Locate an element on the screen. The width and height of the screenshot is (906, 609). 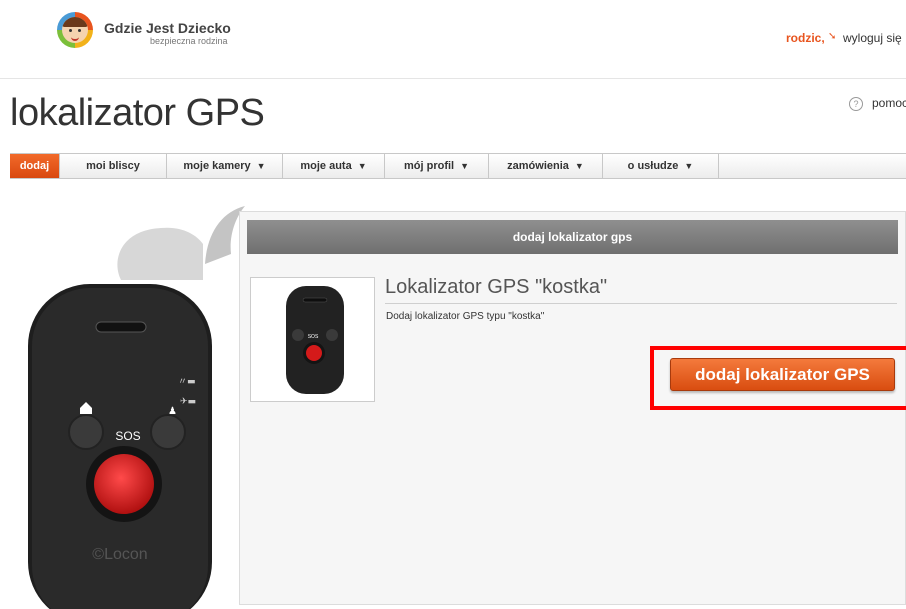
nav-tab-dodaj: dodaj is located at coordinates (35, 166).